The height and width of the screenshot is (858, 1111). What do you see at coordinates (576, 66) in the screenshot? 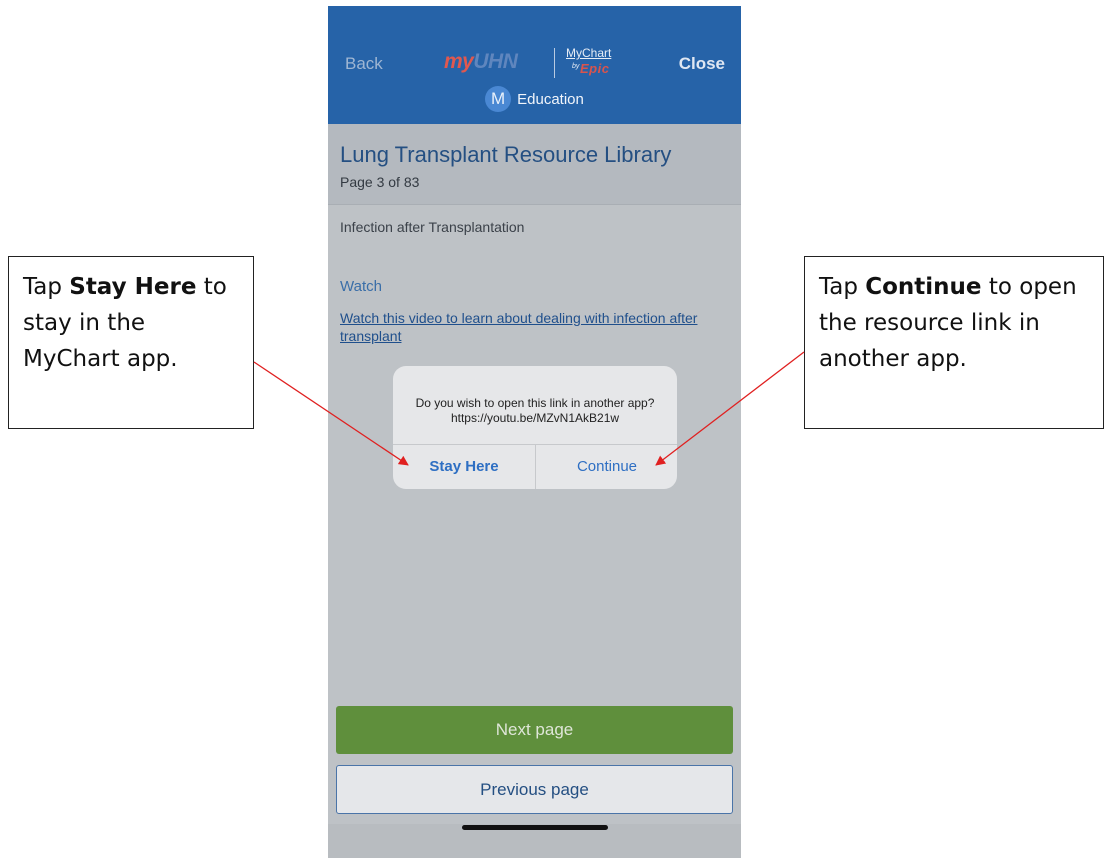
I see `logo-by-text: by` at bounding box center [576, 66].